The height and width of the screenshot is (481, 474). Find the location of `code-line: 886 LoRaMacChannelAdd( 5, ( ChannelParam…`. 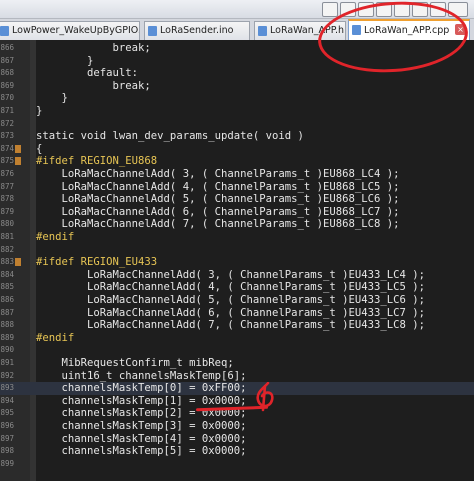

code-line: 886 LoRaMacChannelAdd( 5, ( ChannelParam… is located at coordinates (237, 300).